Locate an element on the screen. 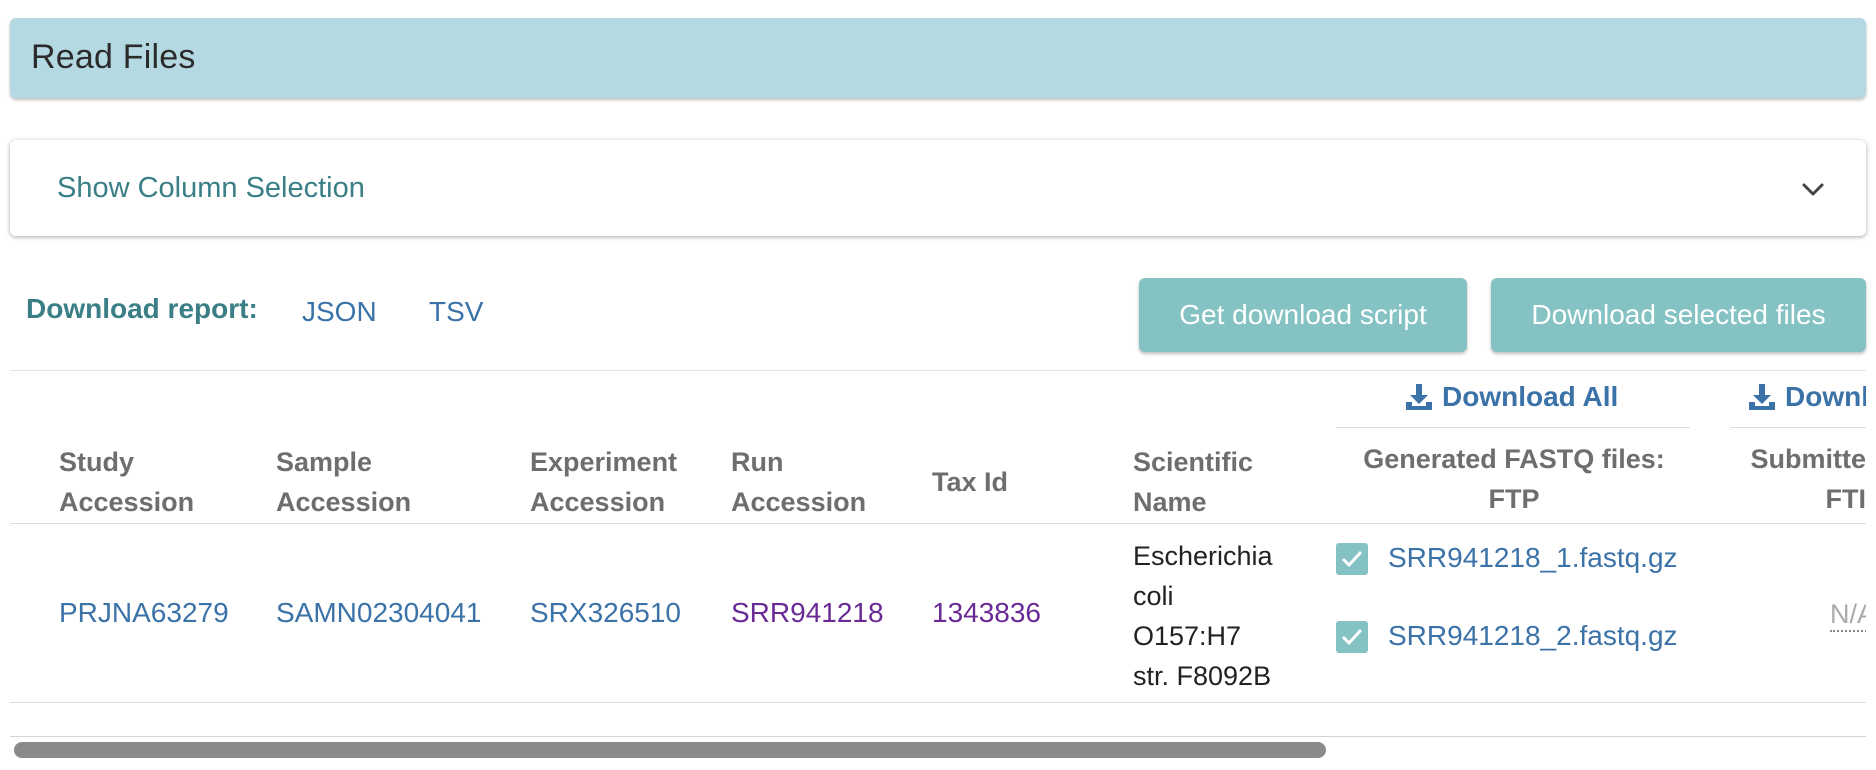  fastq-file-link-2: SRR941218_2.fastq.gz is located at coordinates (1533, 636).